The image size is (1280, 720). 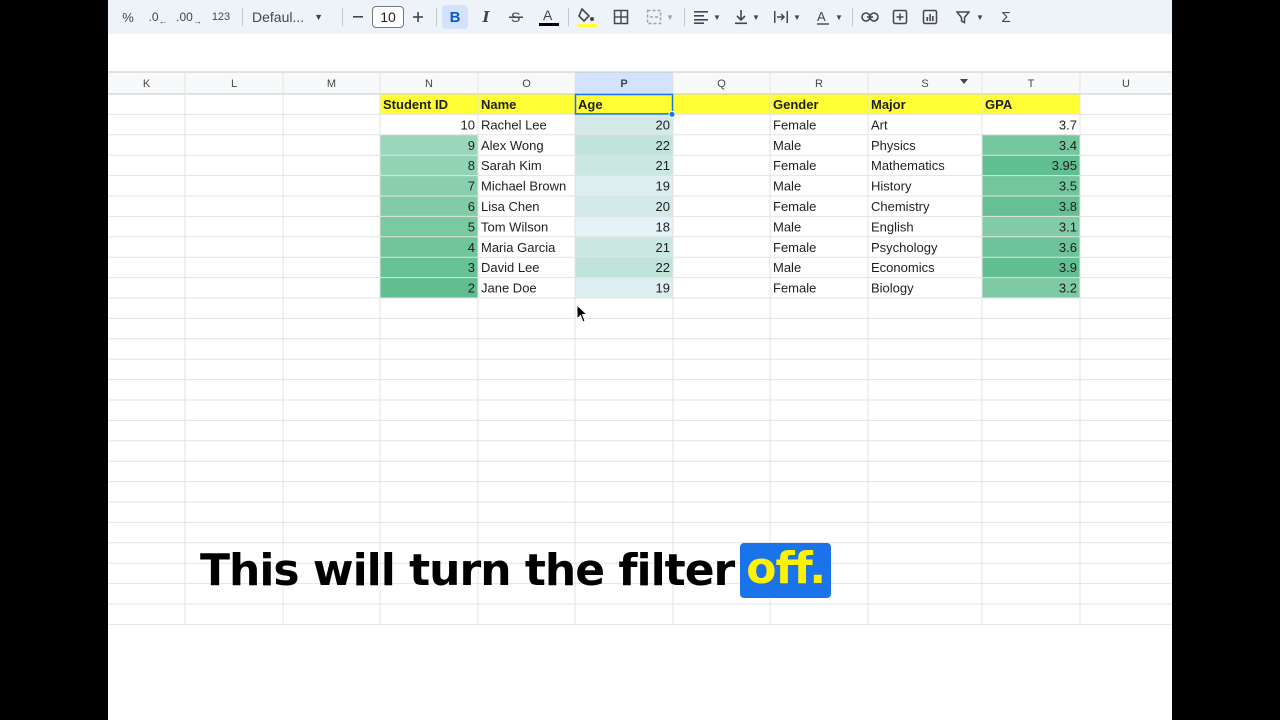 I want to click on video-caption: This will turn the filter off., so click(x=516, y=570).